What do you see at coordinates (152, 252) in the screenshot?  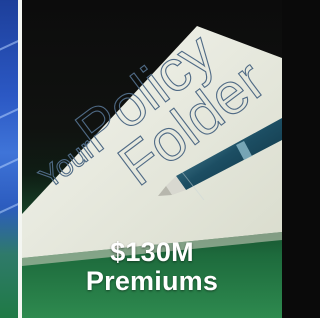 I see `premiums-amount: $130M` at bounding box center [152, 252].